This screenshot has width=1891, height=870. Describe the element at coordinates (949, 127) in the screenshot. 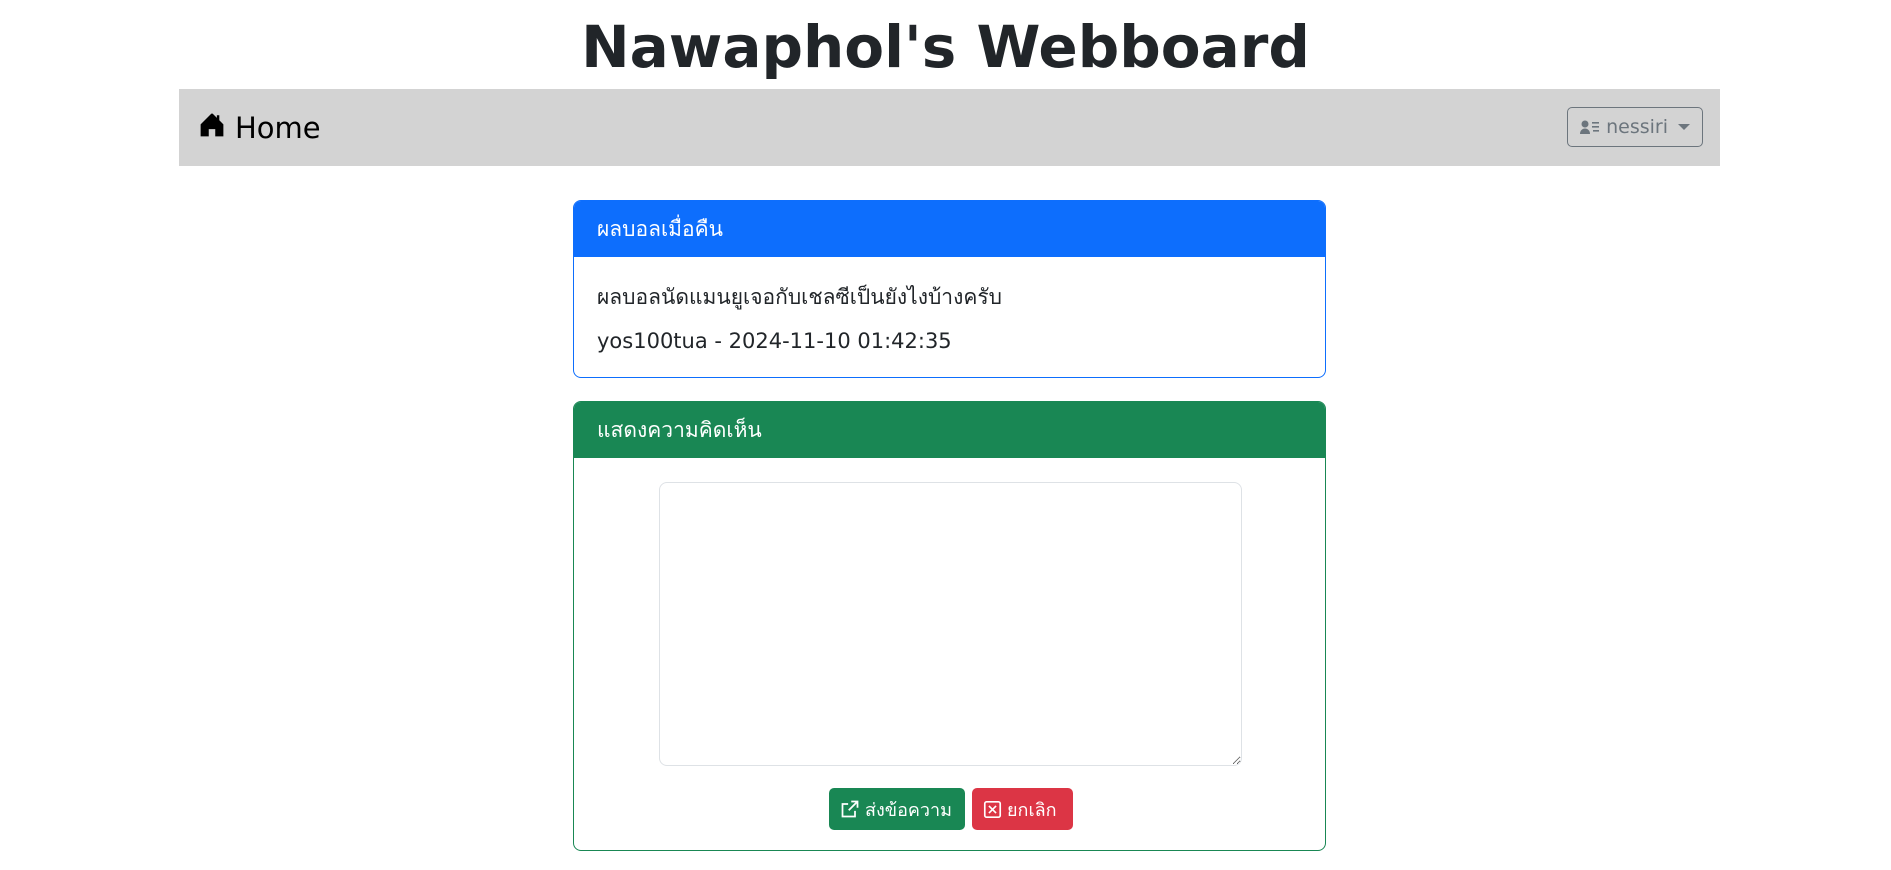

I see `navbar: Home nessiri` at that location.